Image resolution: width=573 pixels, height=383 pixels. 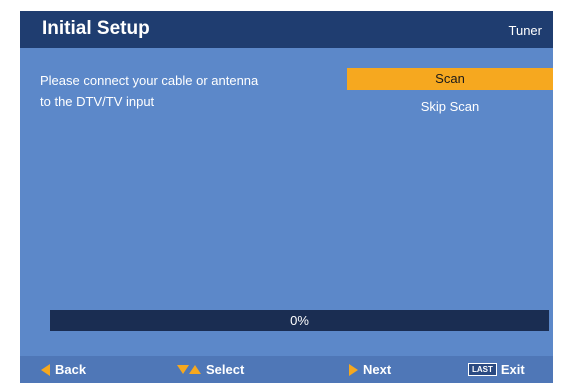 I want to click on exit-label: Exit, so click(x=512, y=369).